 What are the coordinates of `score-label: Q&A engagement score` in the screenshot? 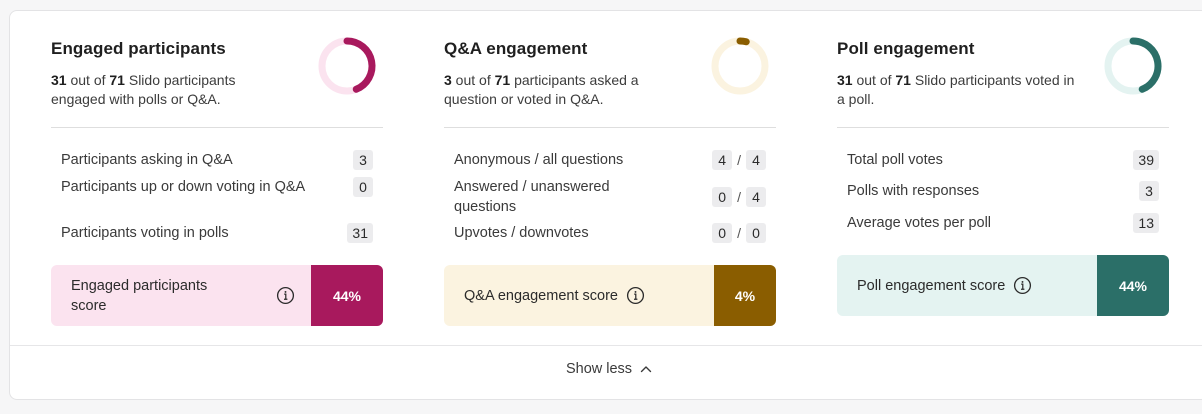 It's located at (541, 295).